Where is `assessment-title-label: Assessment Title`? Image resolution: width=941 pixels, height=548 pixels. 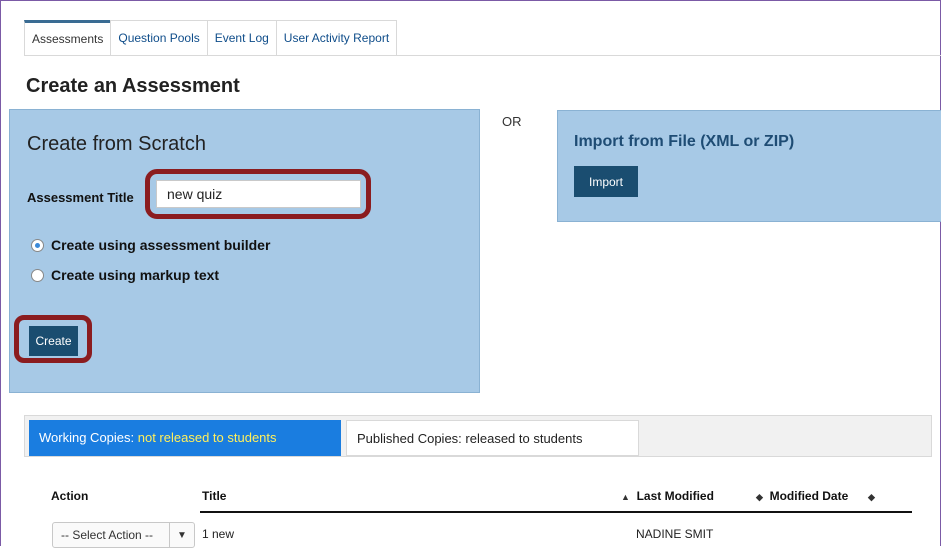 assessment-title-label: Assessment Title is located at coordinates (80, 197).